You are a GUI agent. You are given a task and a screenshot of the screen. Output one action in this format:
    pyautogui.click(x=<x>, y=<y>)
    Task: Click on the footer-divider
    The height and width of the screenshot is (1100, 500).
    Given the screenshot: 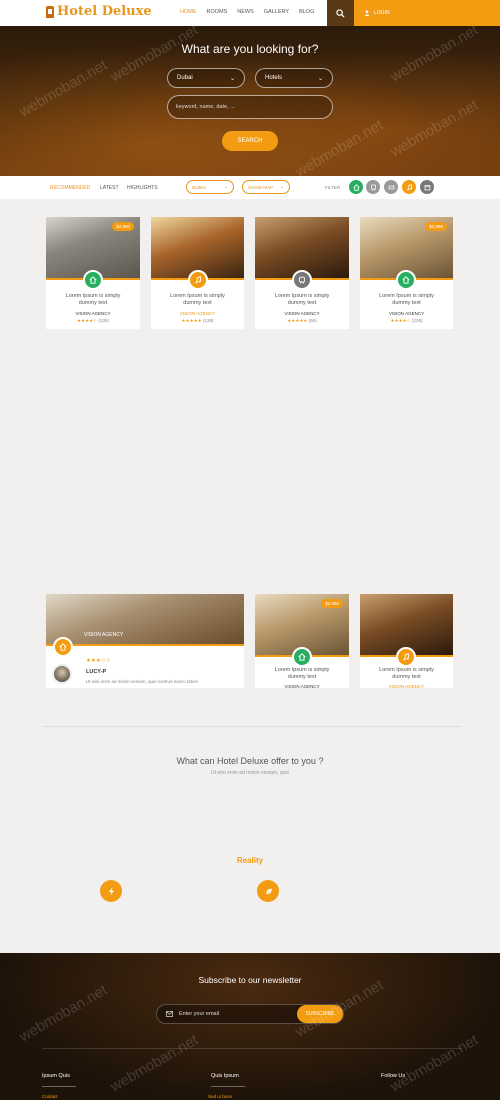 What is the action you would take?
    pyautogui.click(x=252, y=1048)
    